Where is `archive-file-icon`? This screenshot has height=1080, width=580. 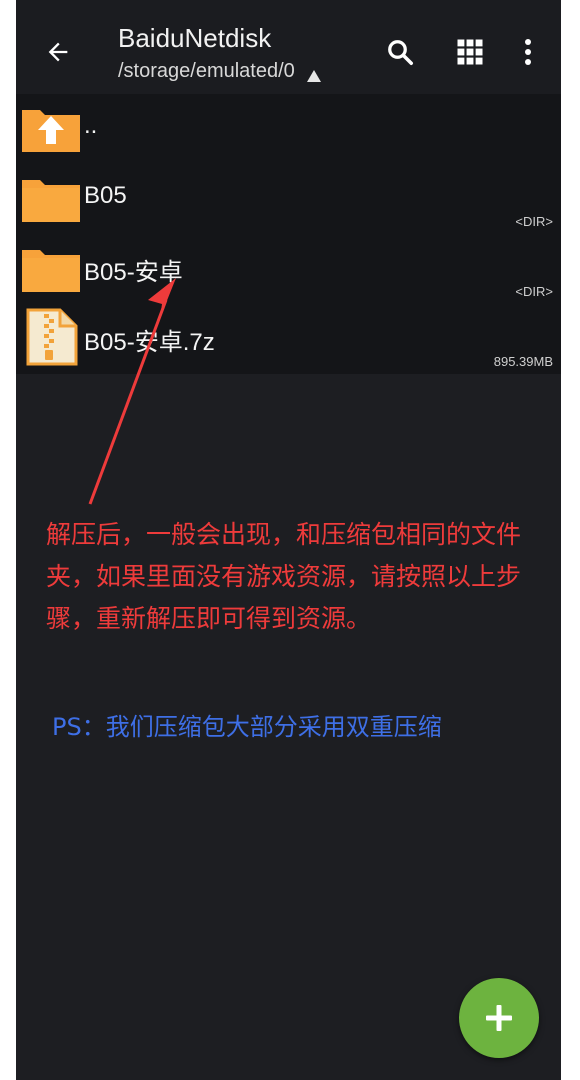
archive-file-icon is located at coordinates (52, 337).